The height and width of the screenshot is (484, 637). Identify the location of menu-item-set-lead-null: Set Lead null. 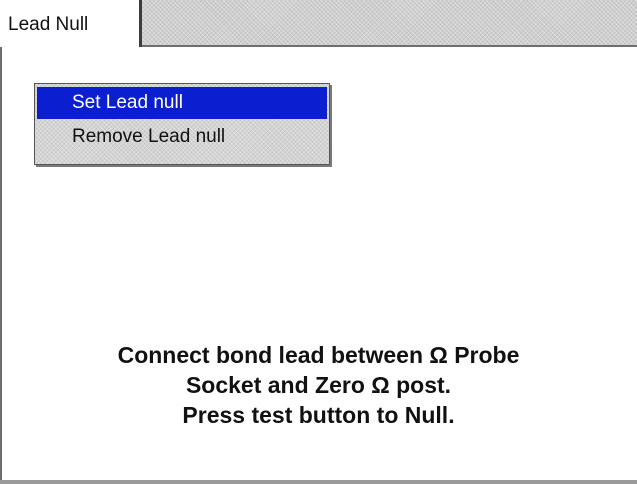
(182, 103).